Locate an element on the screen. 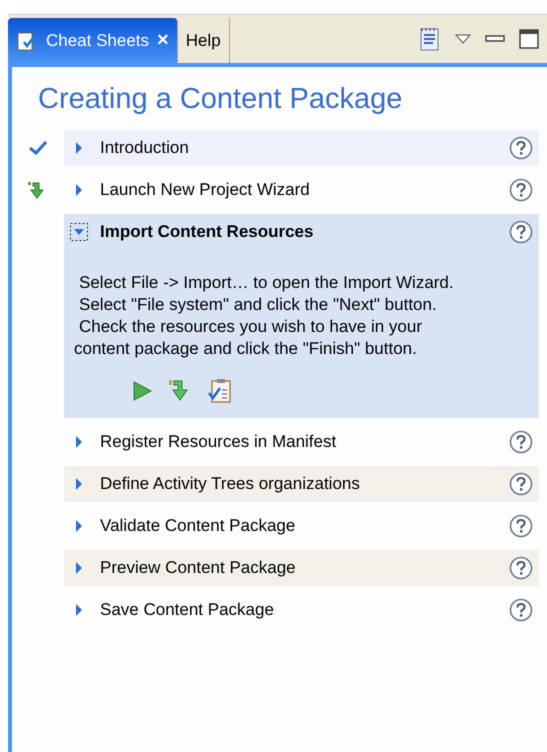 This screenshot has height=752, width=547. step-instruction: Check the resources you wish to have in your content package and click the "Finish" button. is located at coordinates (249, 338).